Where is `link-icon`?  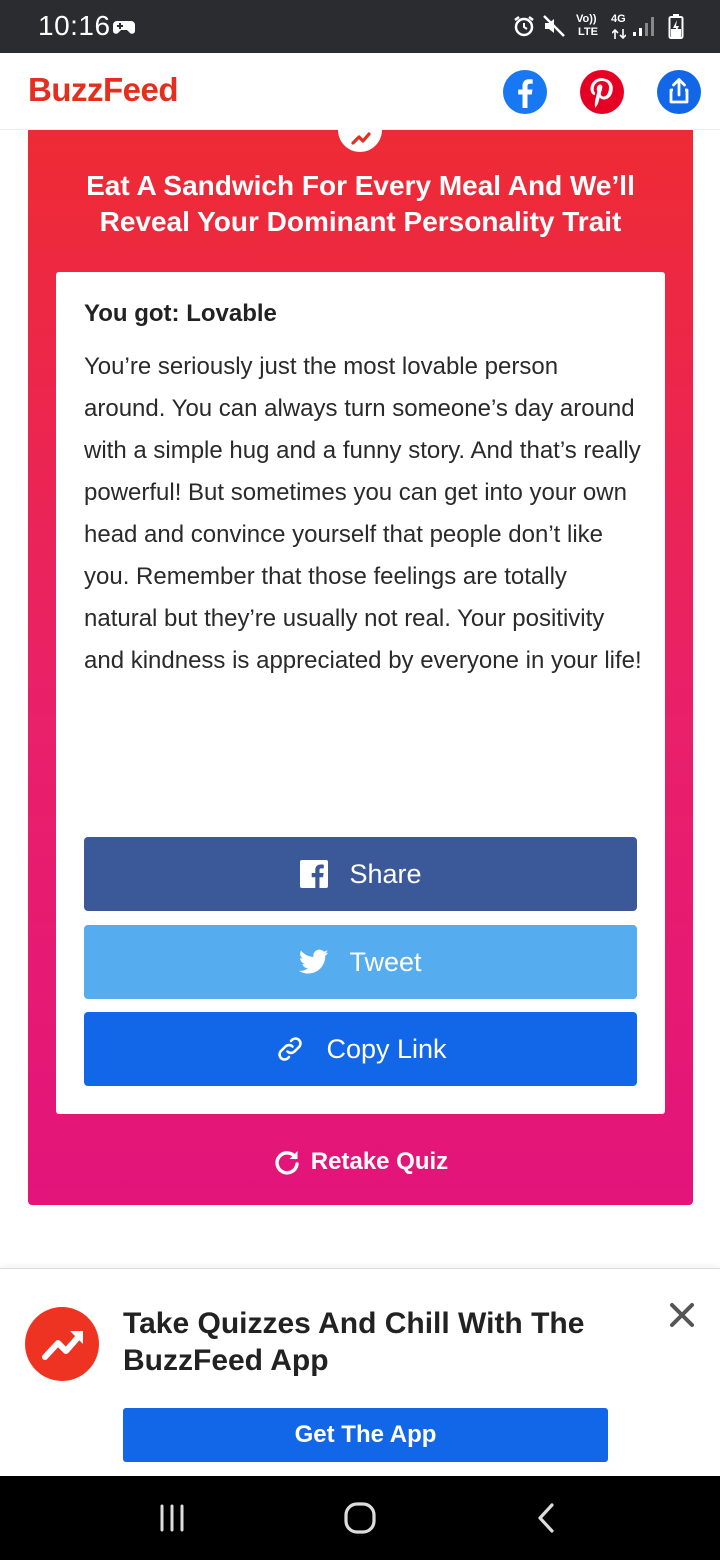
link-icon is located at coordinates (290, 1049).